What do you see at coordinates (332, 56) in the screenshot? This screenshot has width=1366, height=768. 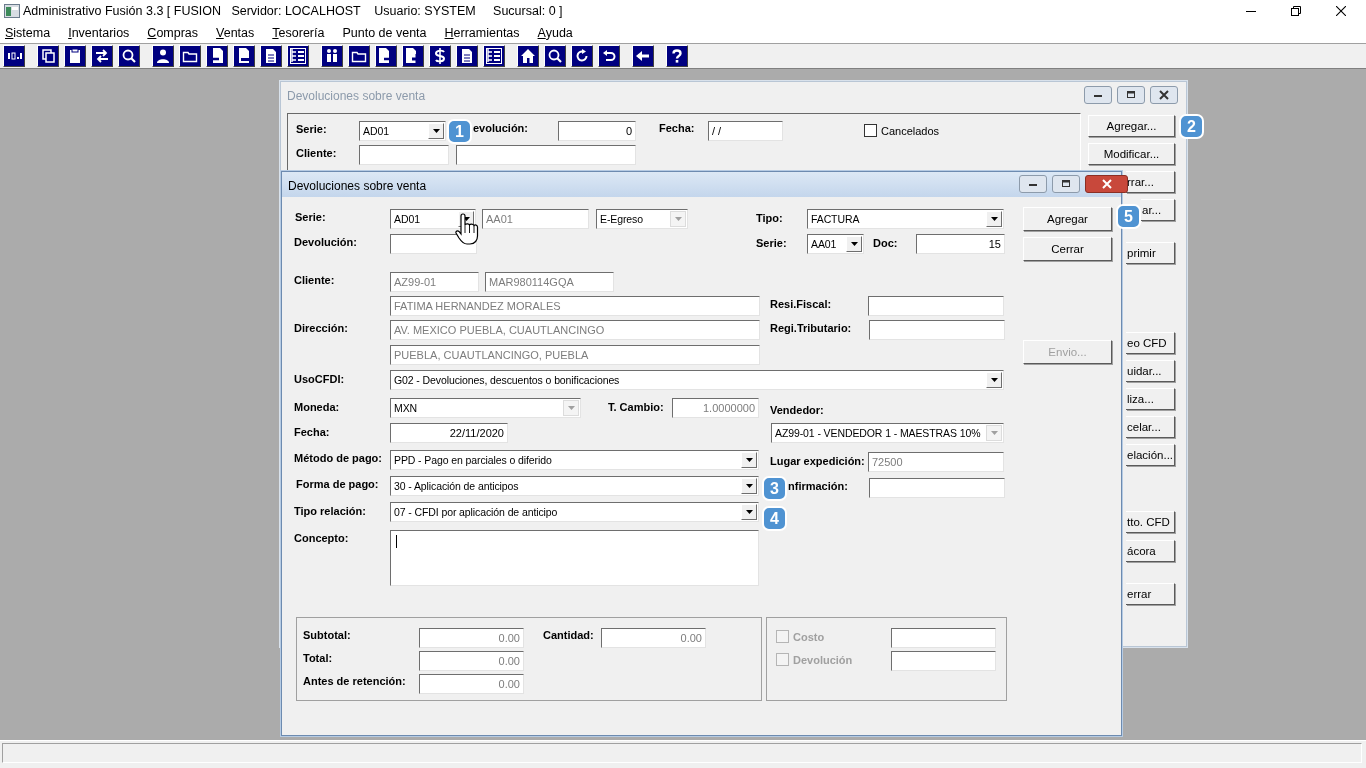 I see `people-icon` at bounding box center [332, 56].